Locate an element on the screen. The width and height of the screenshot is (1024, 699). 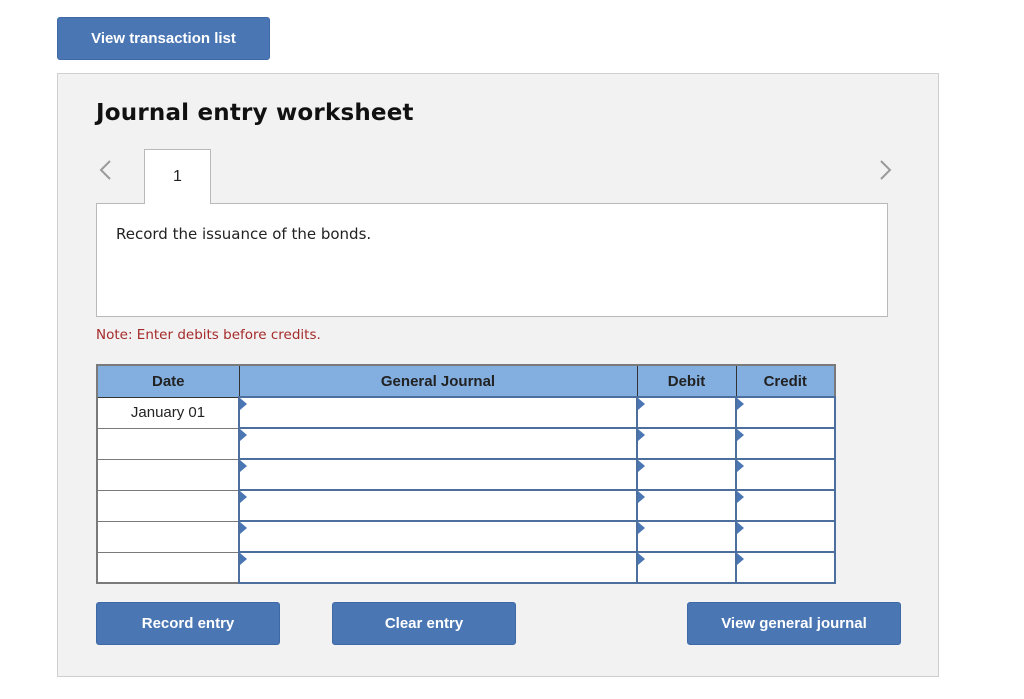
worksheet-title: Journal entry worksheet is located at coordinates (255, 113).